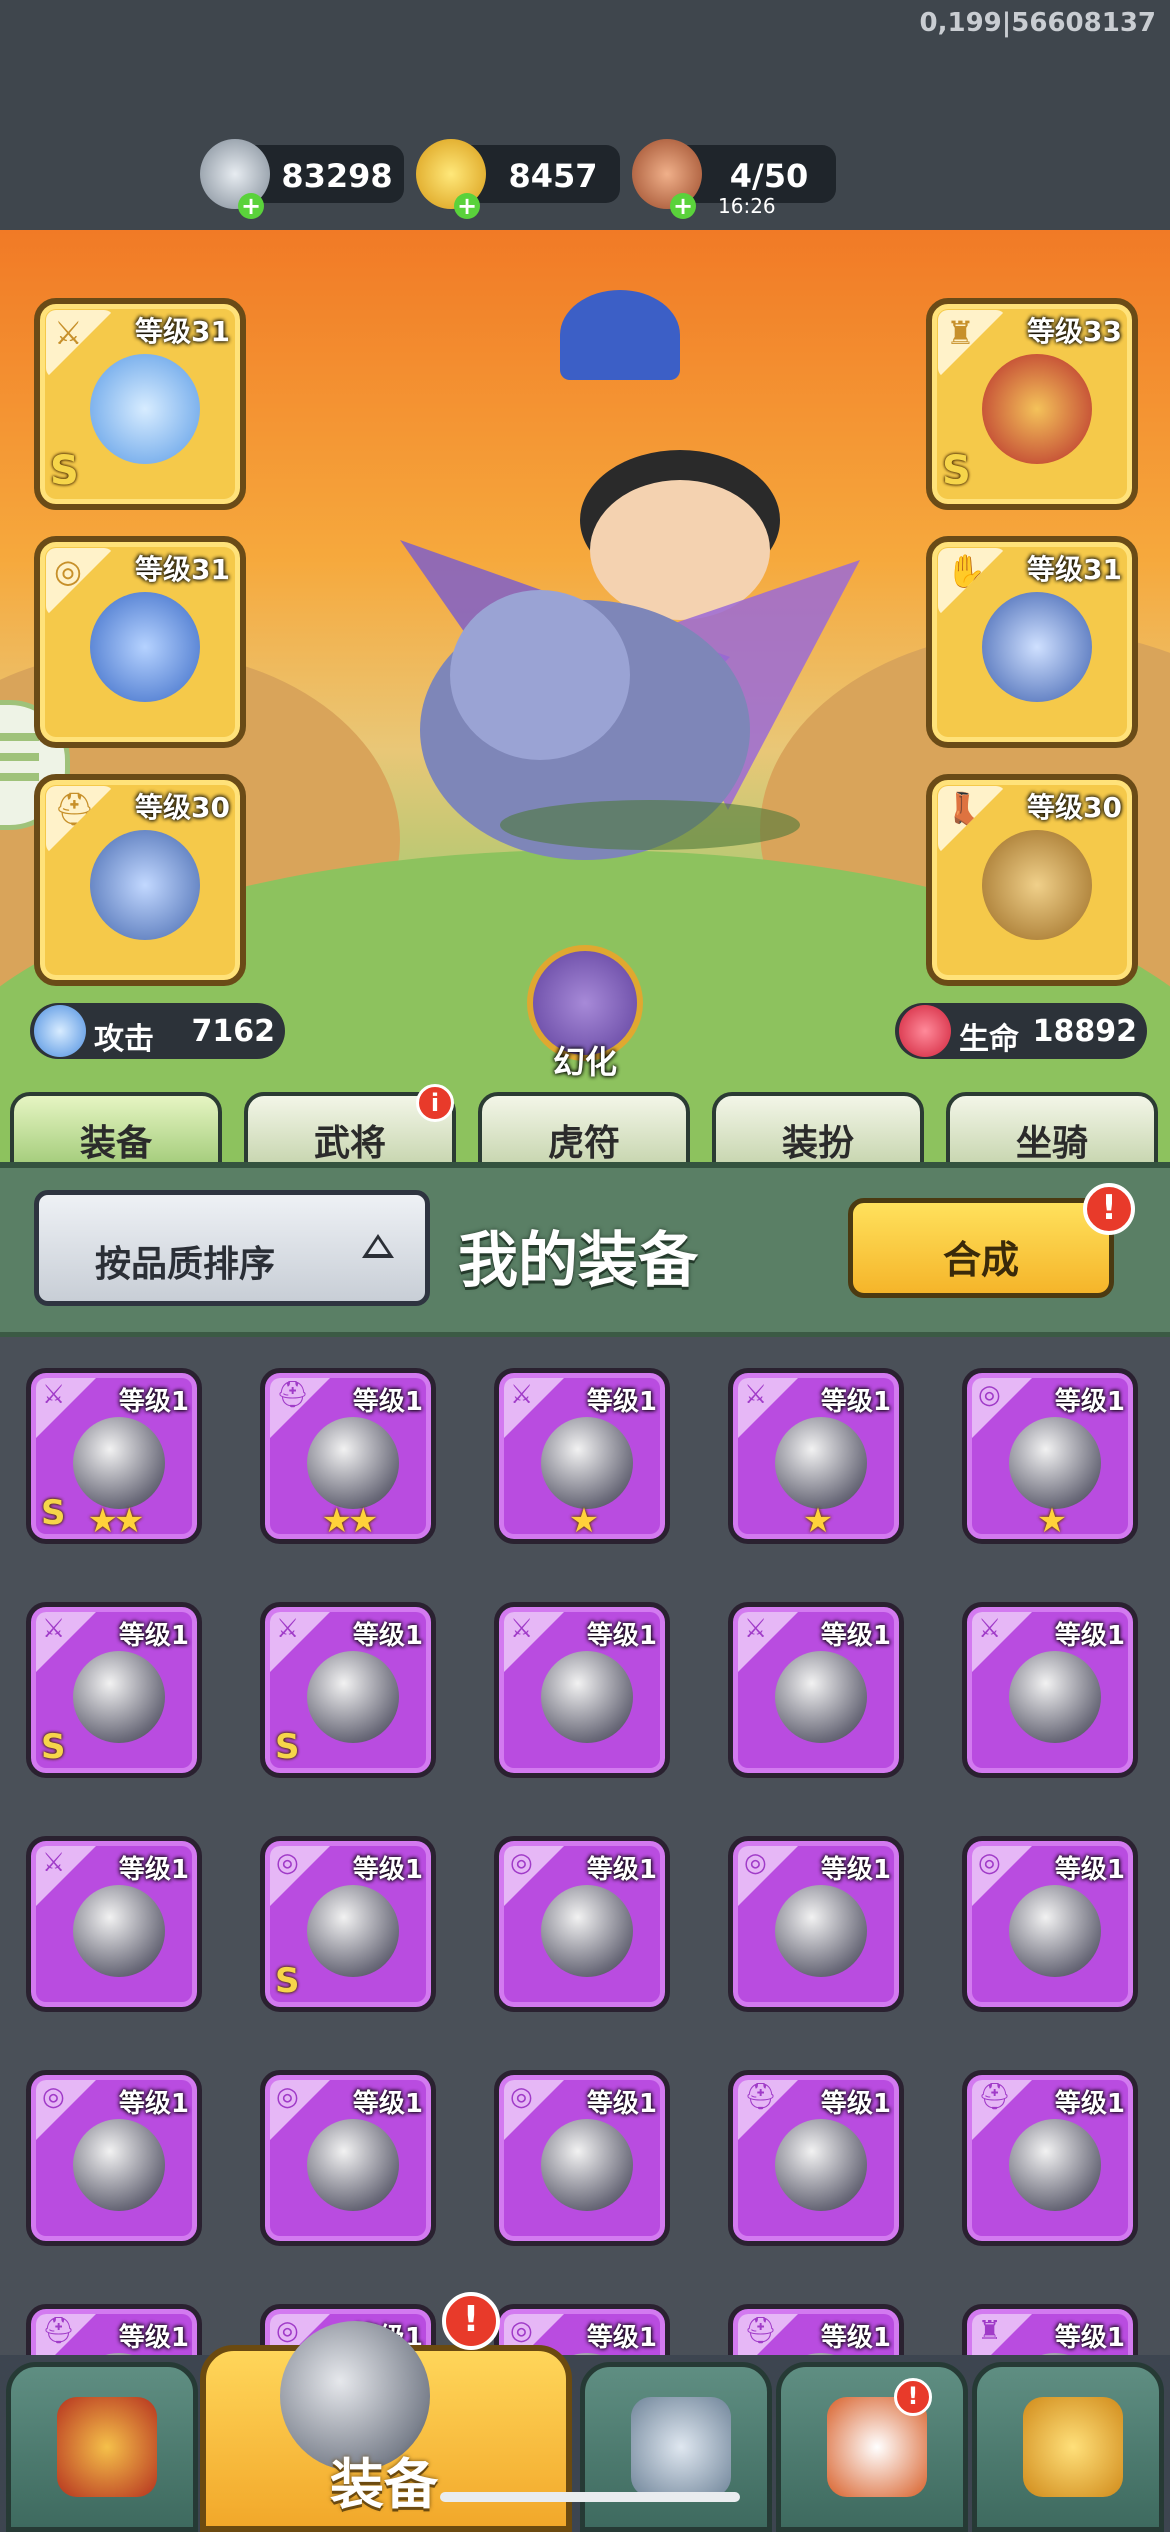 Image resolution: width=1170 pixels, height=2532 pixels. Describe the element at coordinates (145, 885) in the screenshot. I see `helmet-art` at that location.